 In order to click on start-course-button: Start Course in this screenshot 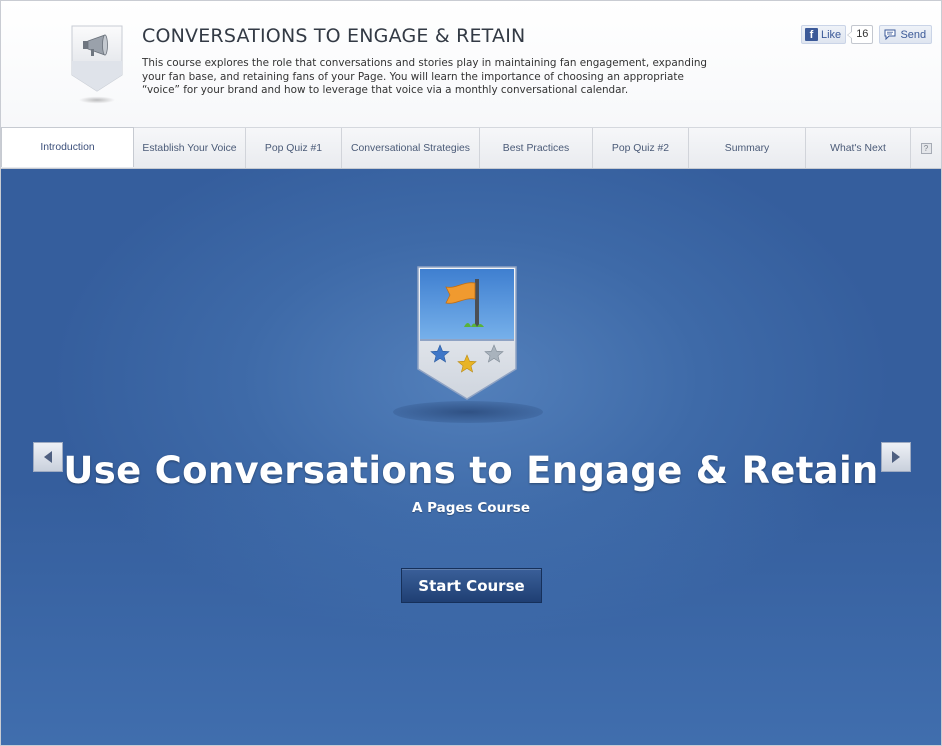, I will do `click(471, 585)`.